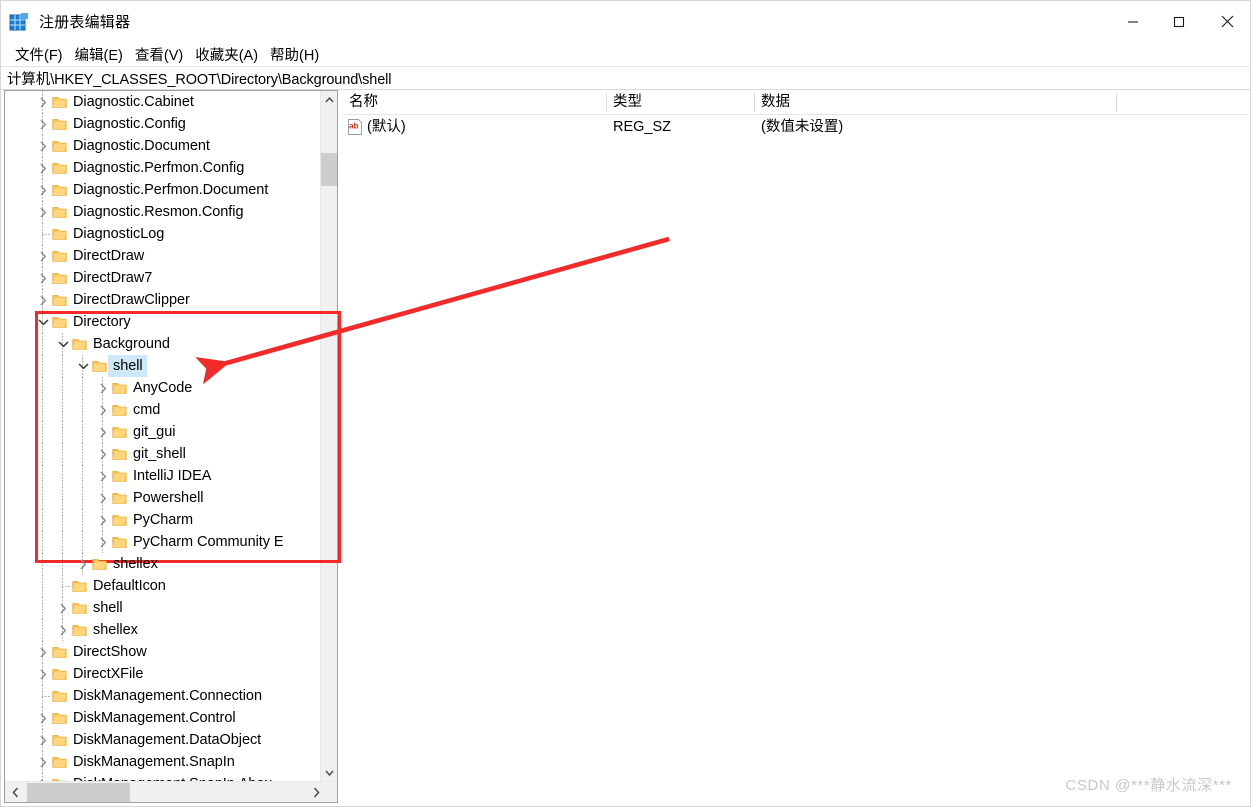  I want to click on scroll-left-icon, so click(15, 792).